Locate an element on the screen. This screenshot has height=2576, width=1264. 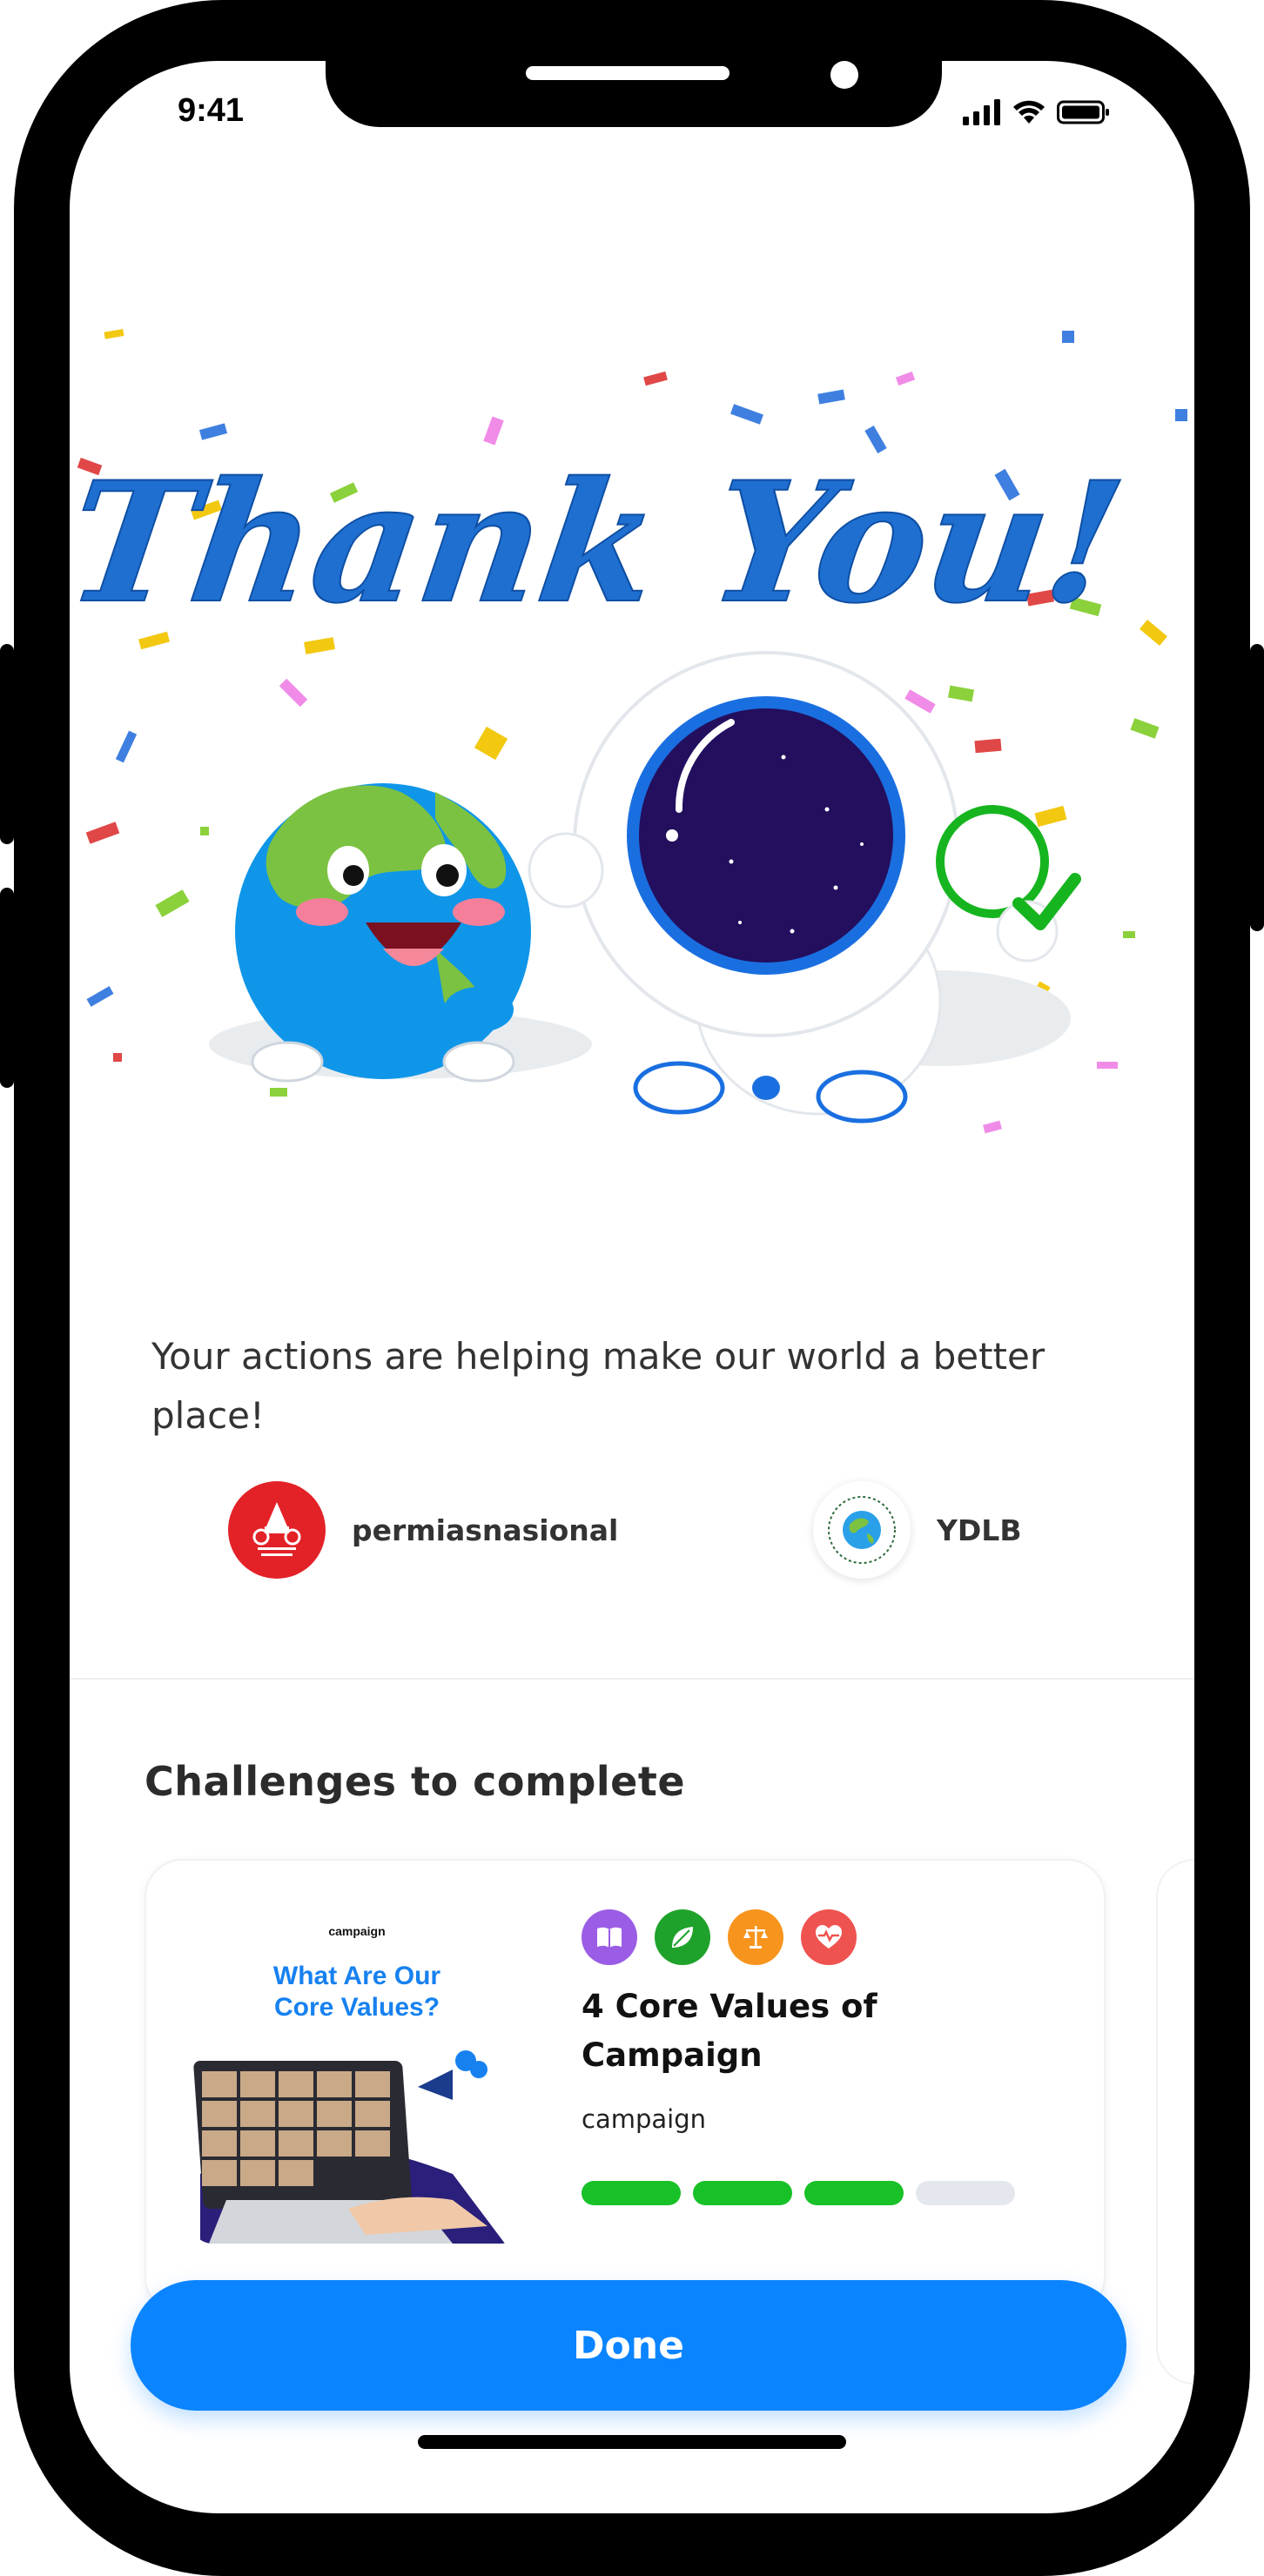
scales-icon is located at coordinates (755, 1937).